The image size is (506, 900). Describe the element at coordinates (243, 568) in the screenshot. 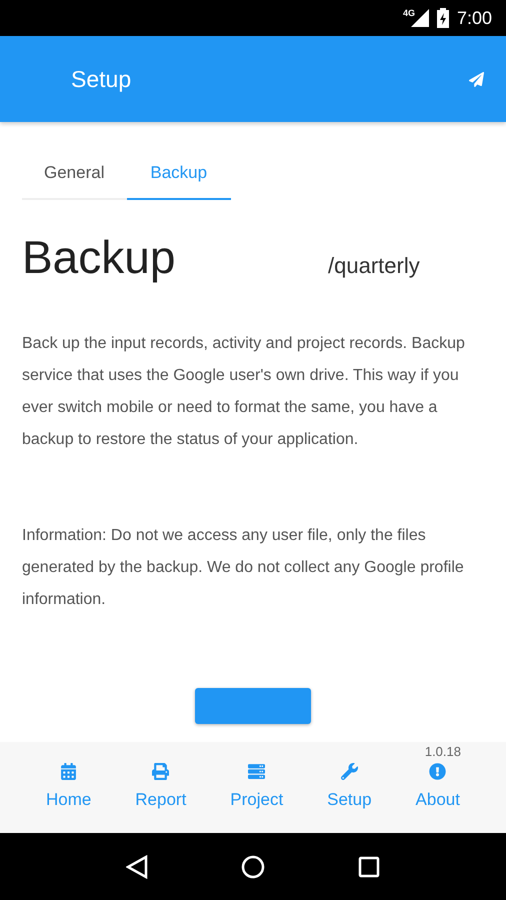

I see `description-text: Information: Do not we access any user file, only the files generated by the backup. We do not collect any Google profile information.` at that location.